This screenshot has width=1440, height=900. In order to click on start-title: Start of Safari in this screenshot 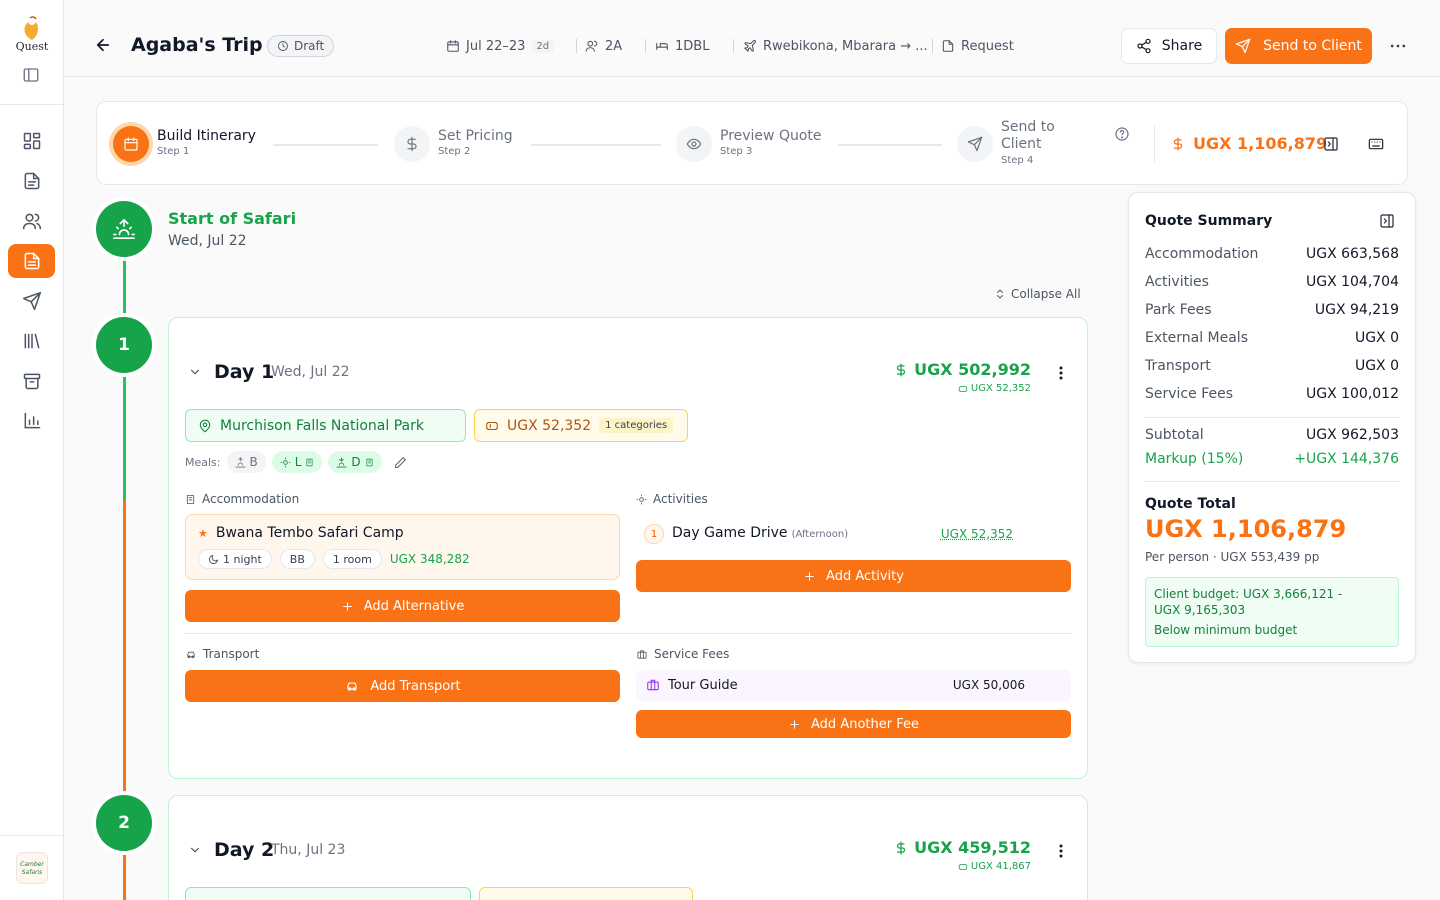, I will do `click(232, 218)`.